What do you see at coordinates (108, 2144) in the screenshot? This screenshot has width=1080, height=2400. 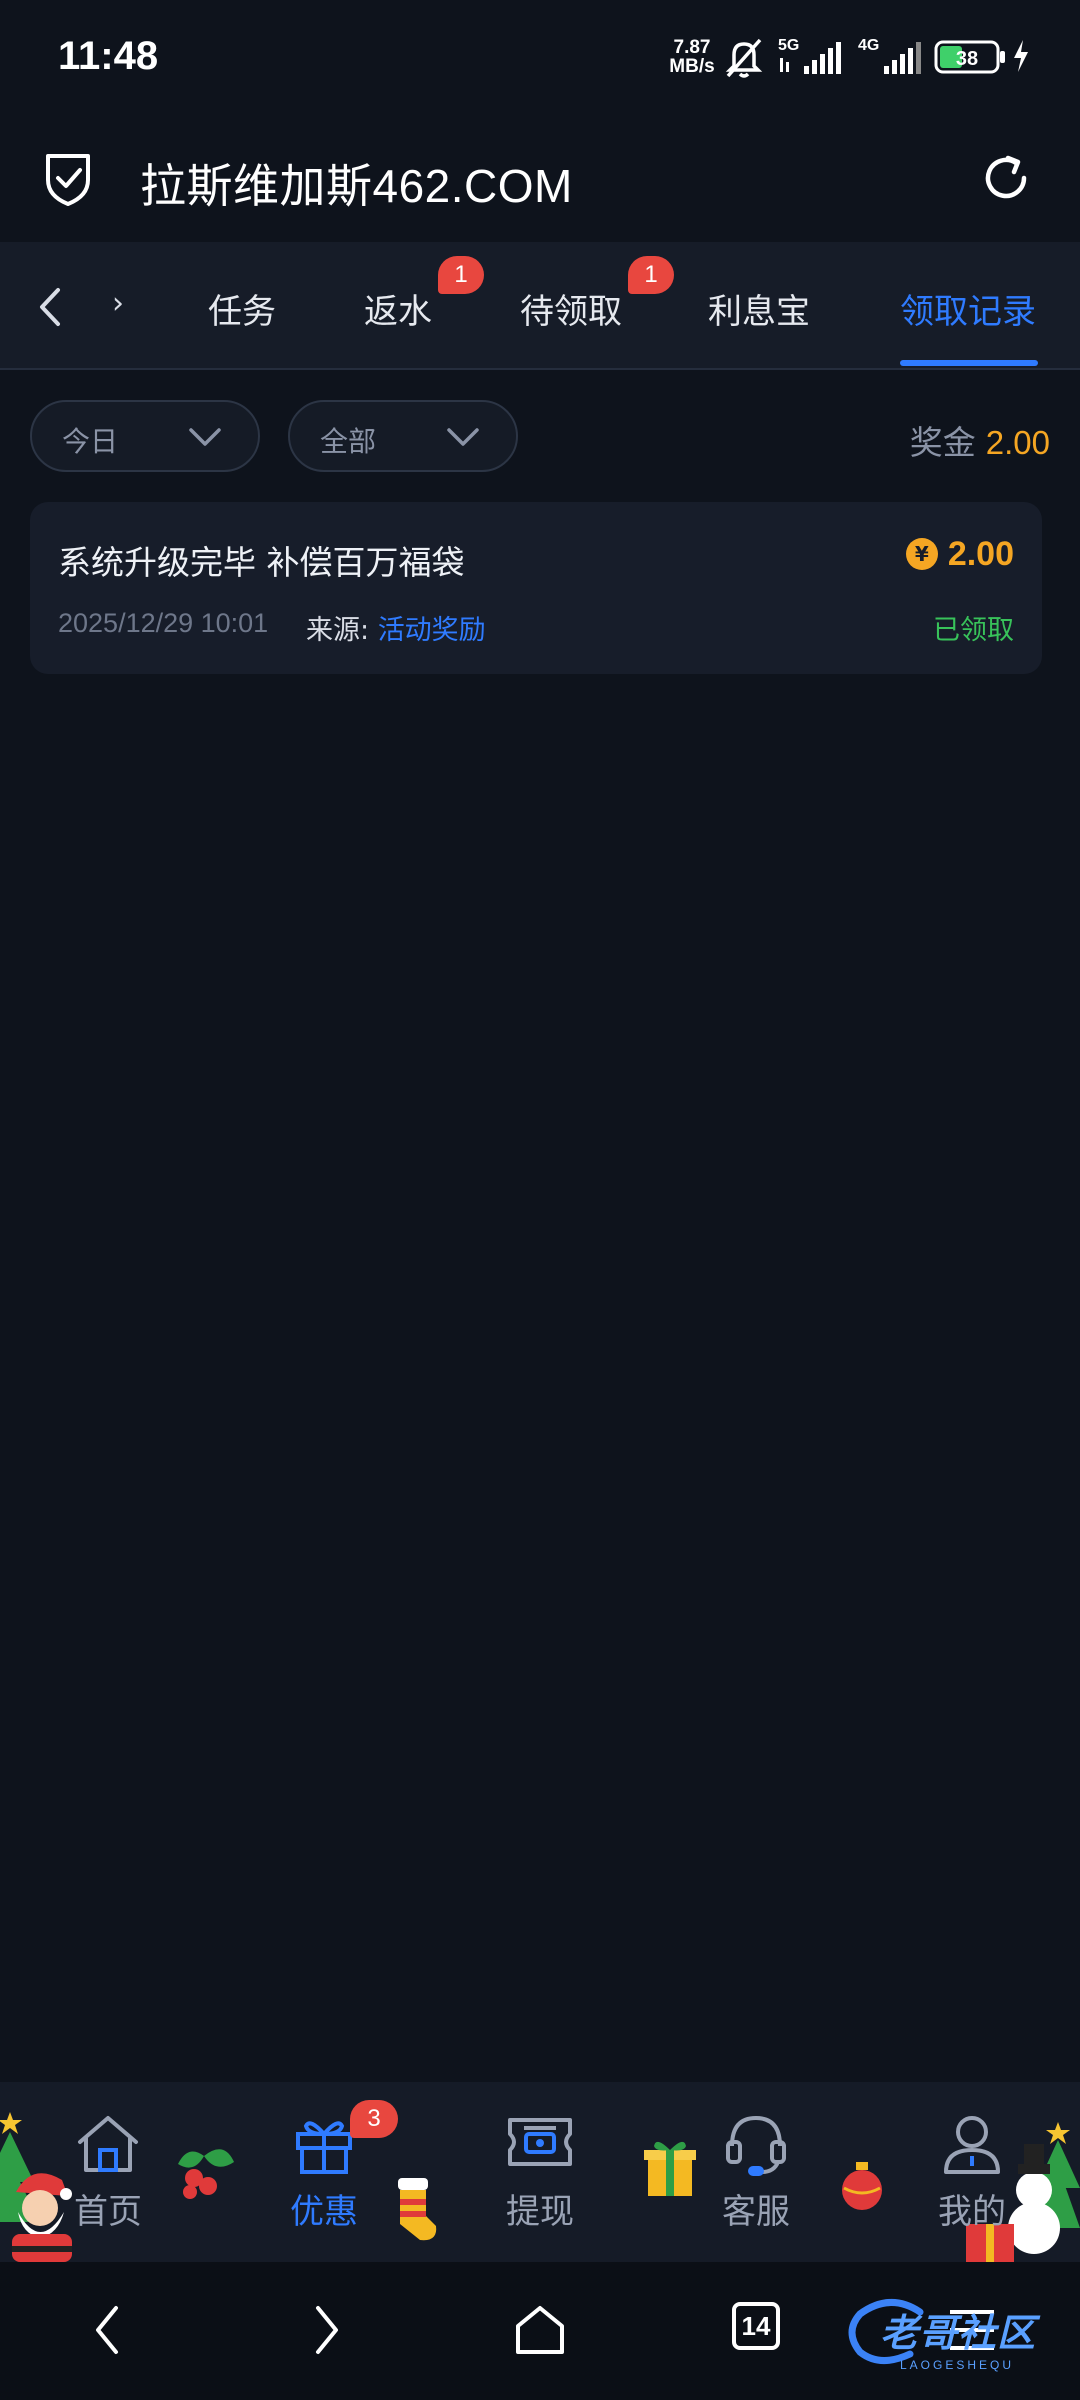 I see `home-icon` at bounding box center [108, 2144].